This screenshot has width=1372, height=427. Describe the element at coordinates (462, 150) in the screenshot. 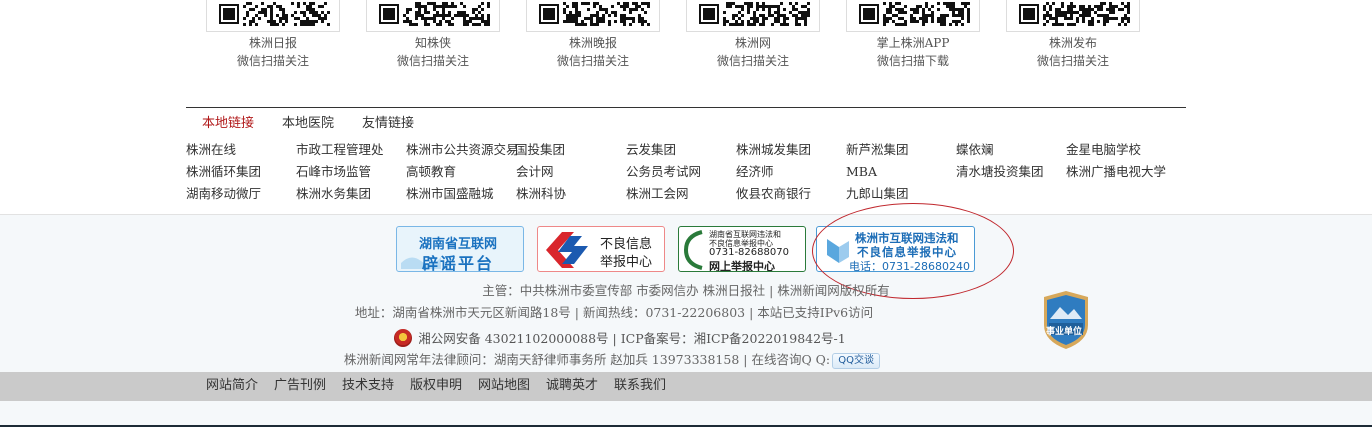

I see `link-item: 株洲市公共资源交易` at that location.